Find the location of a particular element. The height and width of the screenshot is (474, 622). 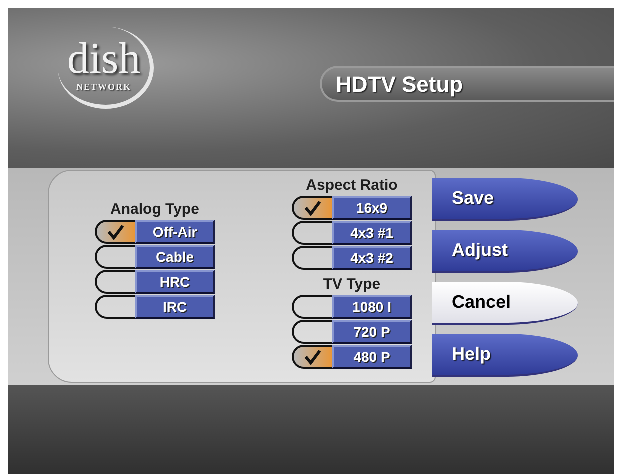

option-button: 4x3 #2 is located at coordinates (372, 258).